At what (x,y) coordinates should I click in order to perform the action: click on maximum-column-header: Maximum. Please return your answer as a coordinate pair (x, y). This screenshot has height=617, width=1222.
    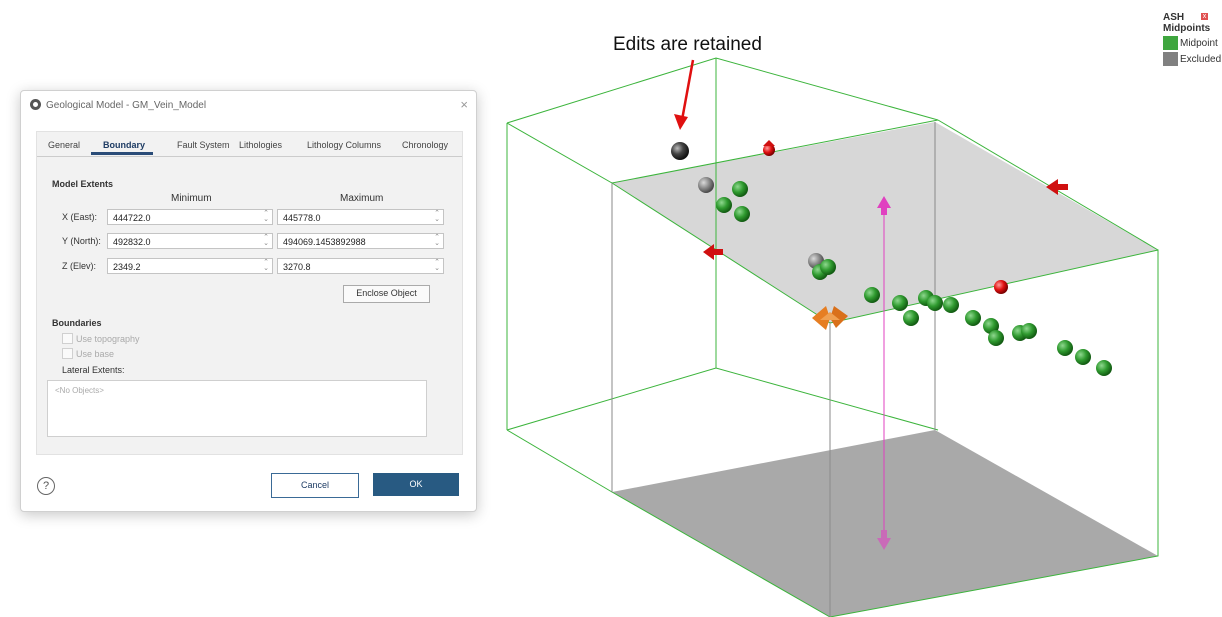
    Looking at the image, I should click on (362, 198).